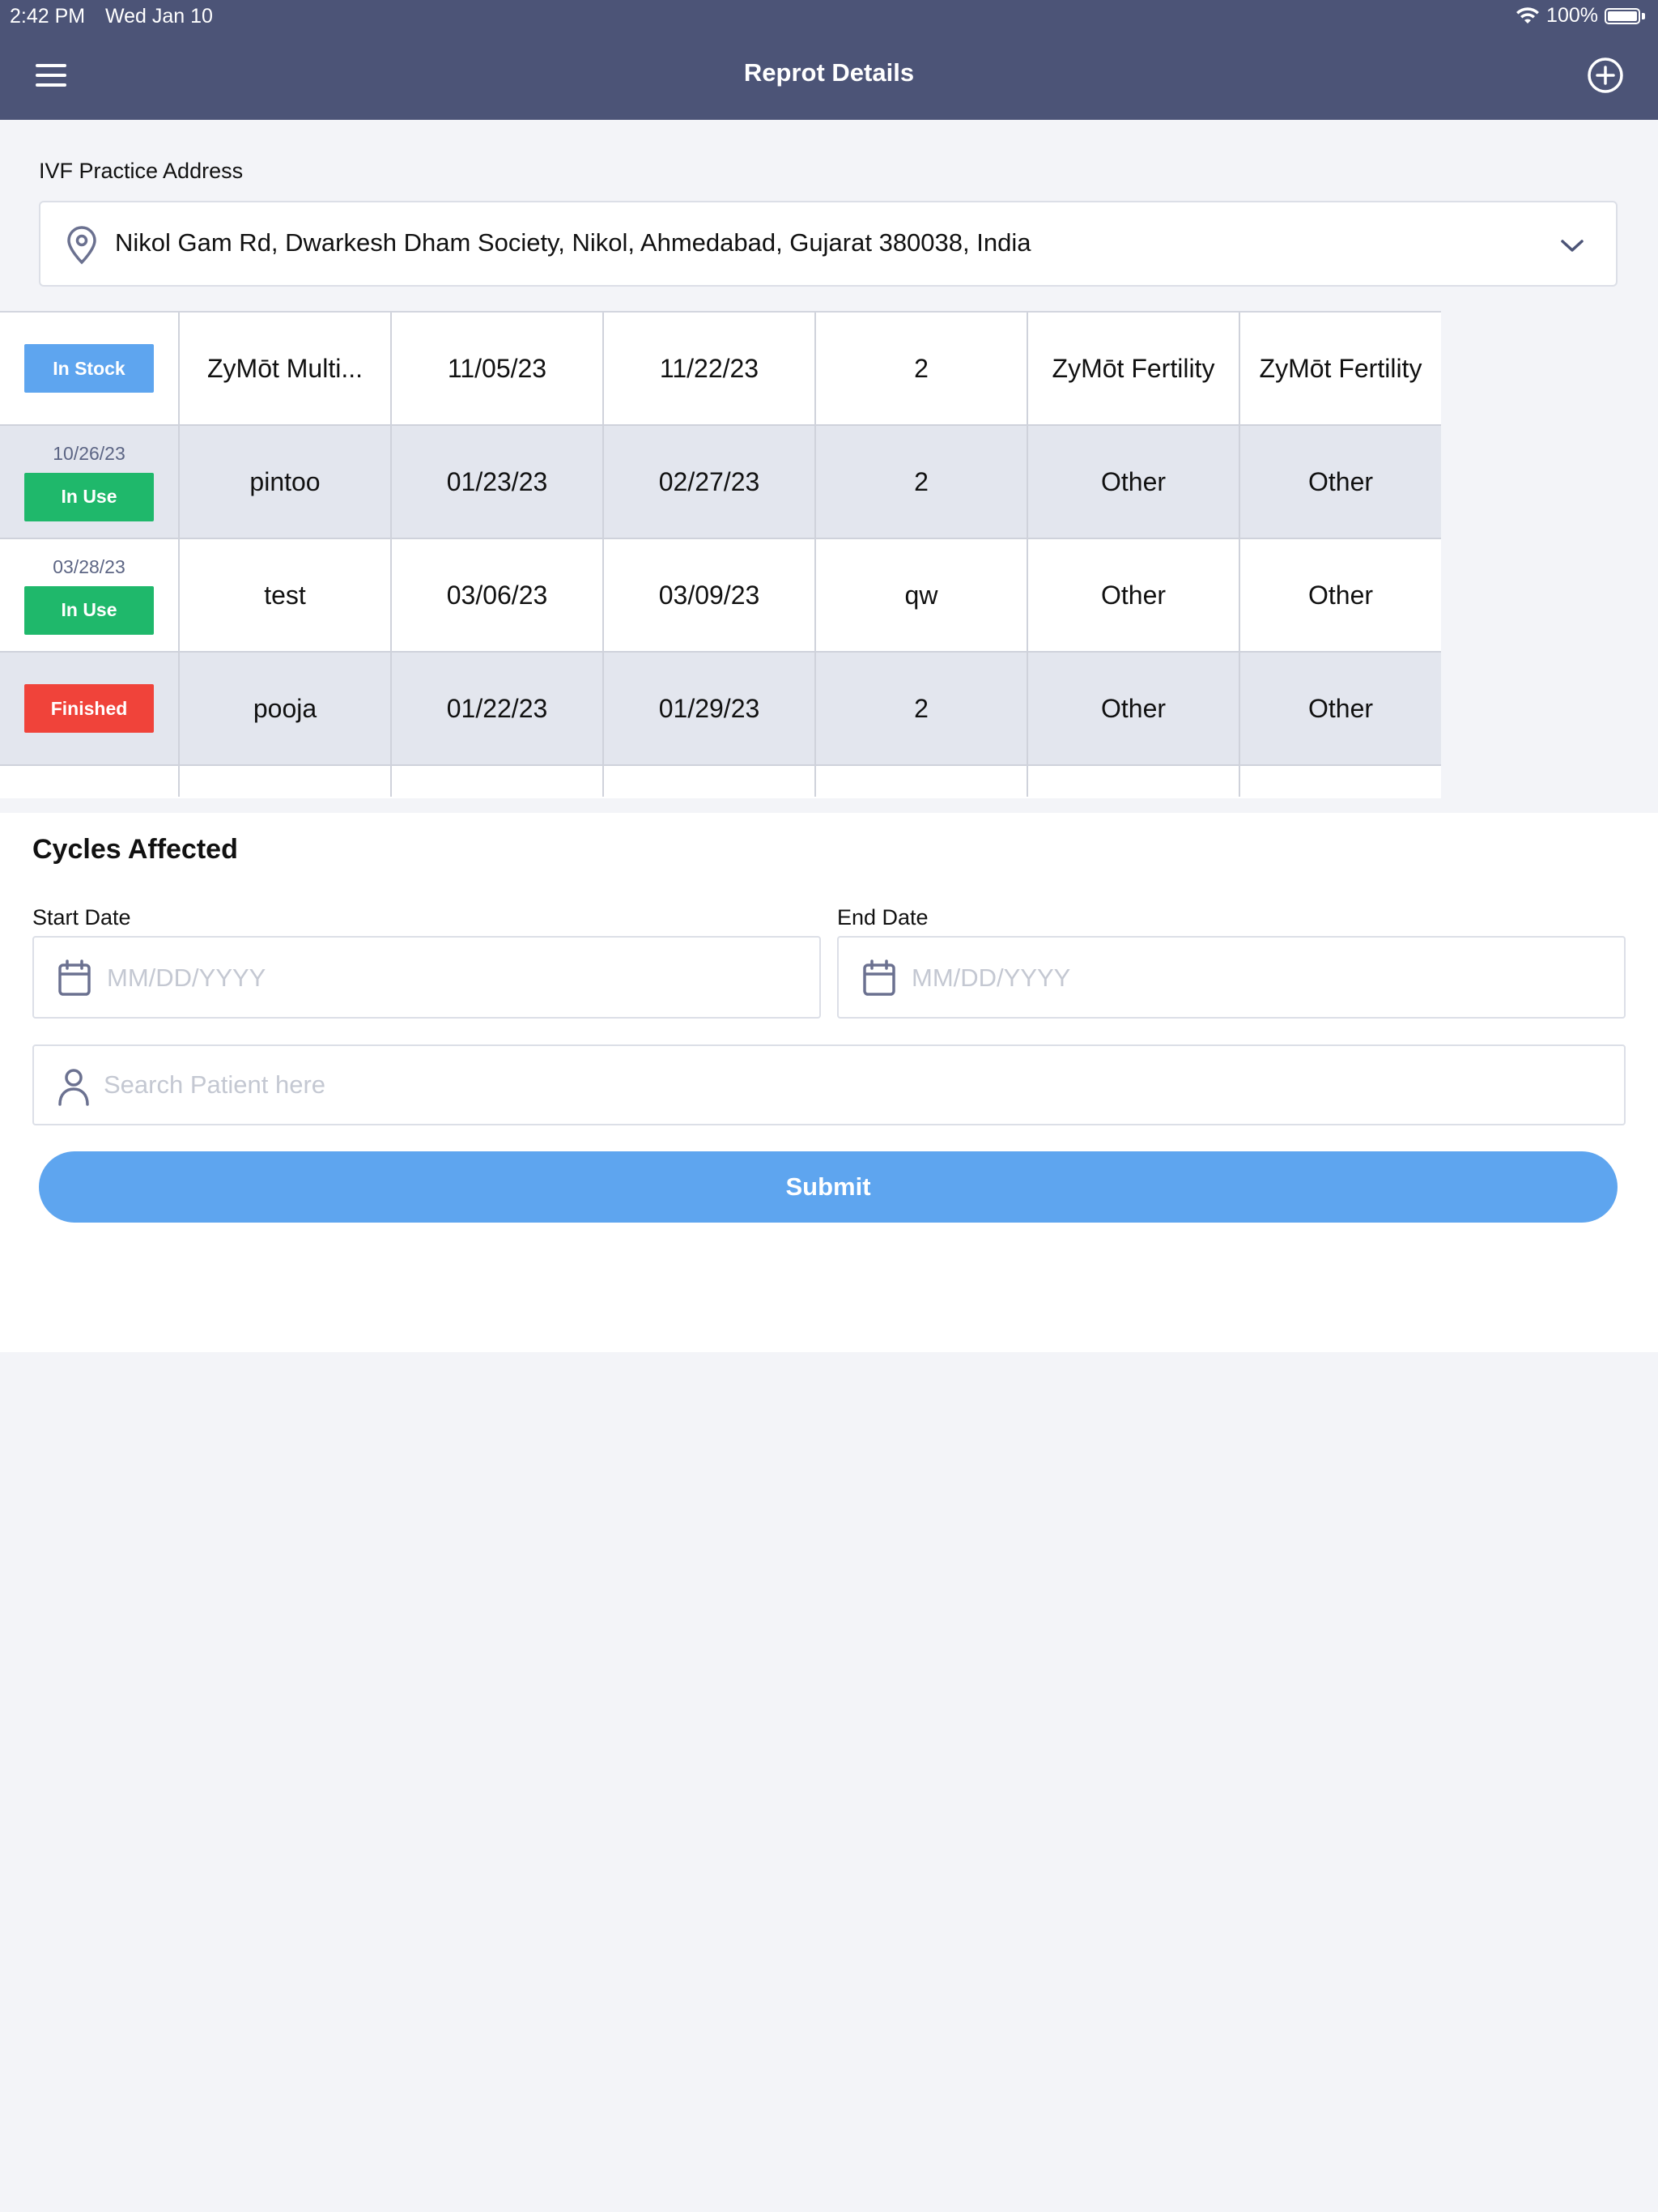  Describe the element at coordinates (89, 453) in the screenshot. I see `status-date: 10/26/23` at that location.